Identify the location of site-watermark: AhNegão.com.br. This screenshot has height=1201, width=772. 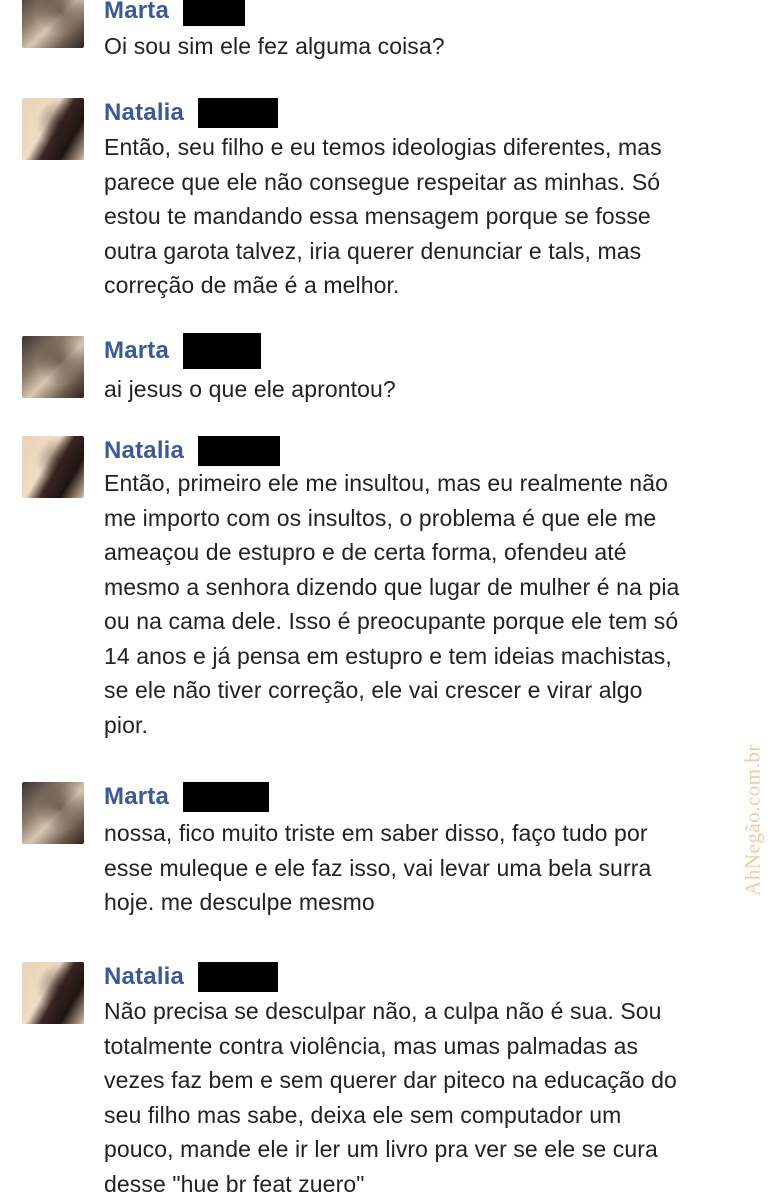
(753, 820).